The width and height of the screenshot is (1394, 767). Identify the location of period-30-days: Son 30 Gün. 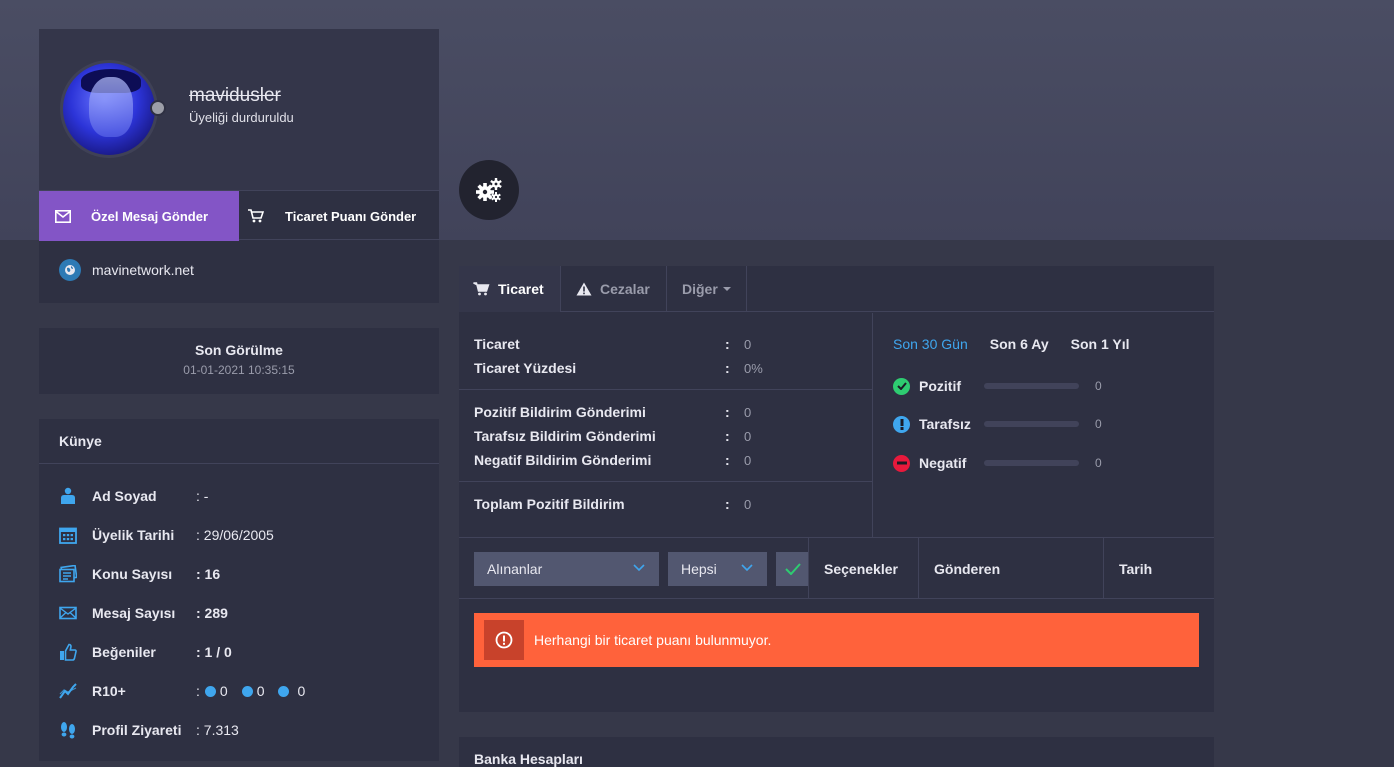
(930, 344).